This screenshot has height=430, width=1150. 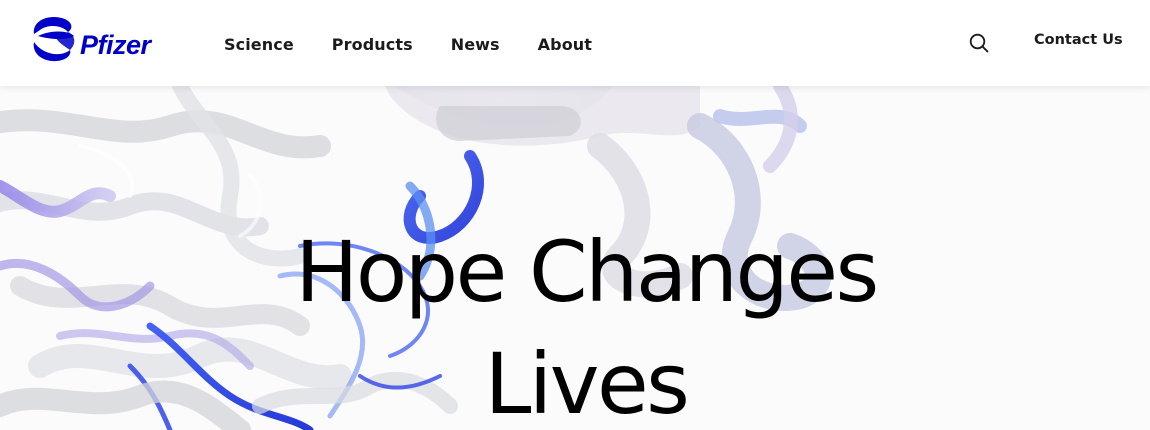 I want to click on pfizer-logo-mark: Pfizer, so click(x=93, y=39).